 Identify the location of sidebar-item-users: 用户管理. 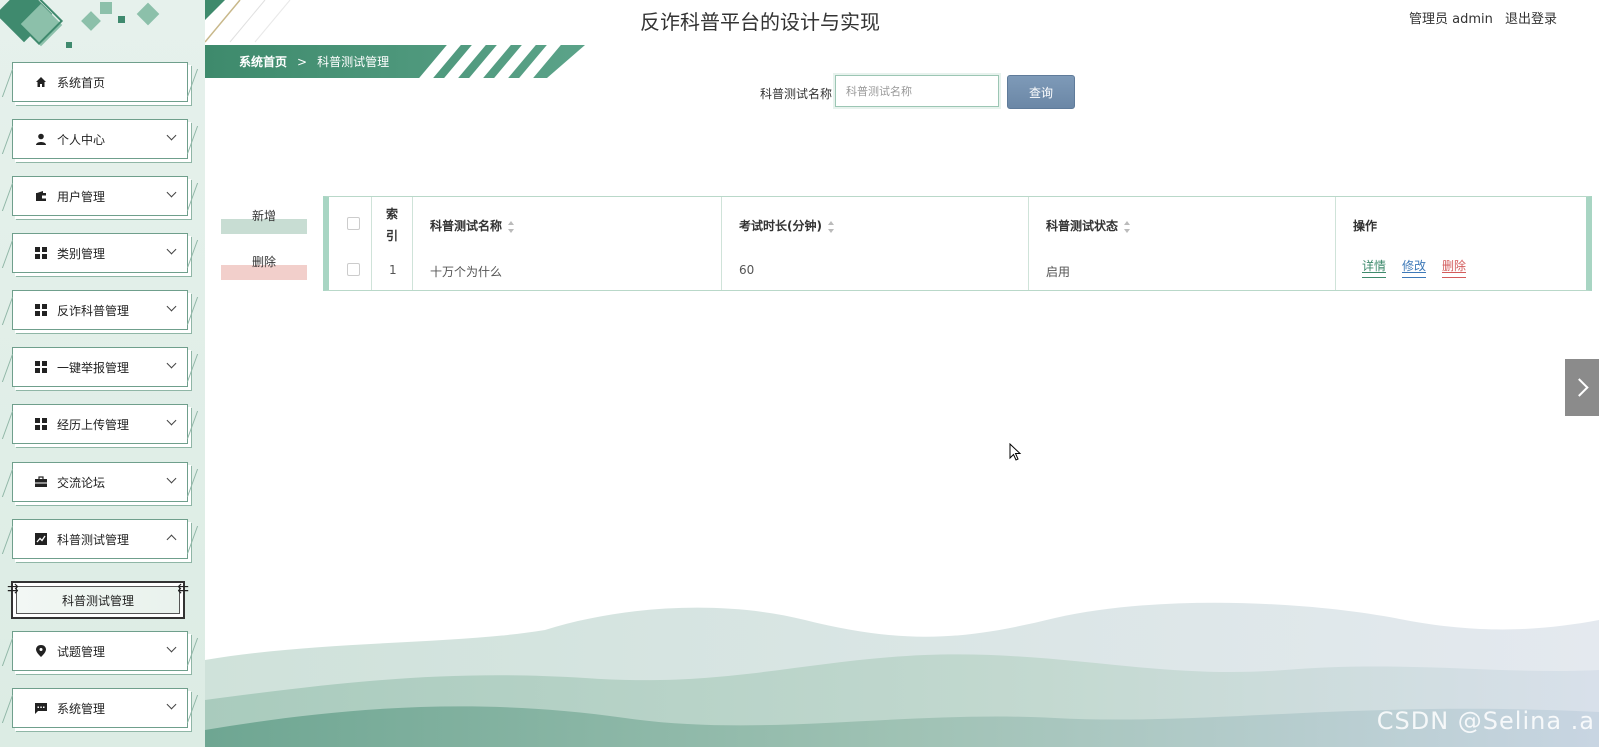
(100, 196).